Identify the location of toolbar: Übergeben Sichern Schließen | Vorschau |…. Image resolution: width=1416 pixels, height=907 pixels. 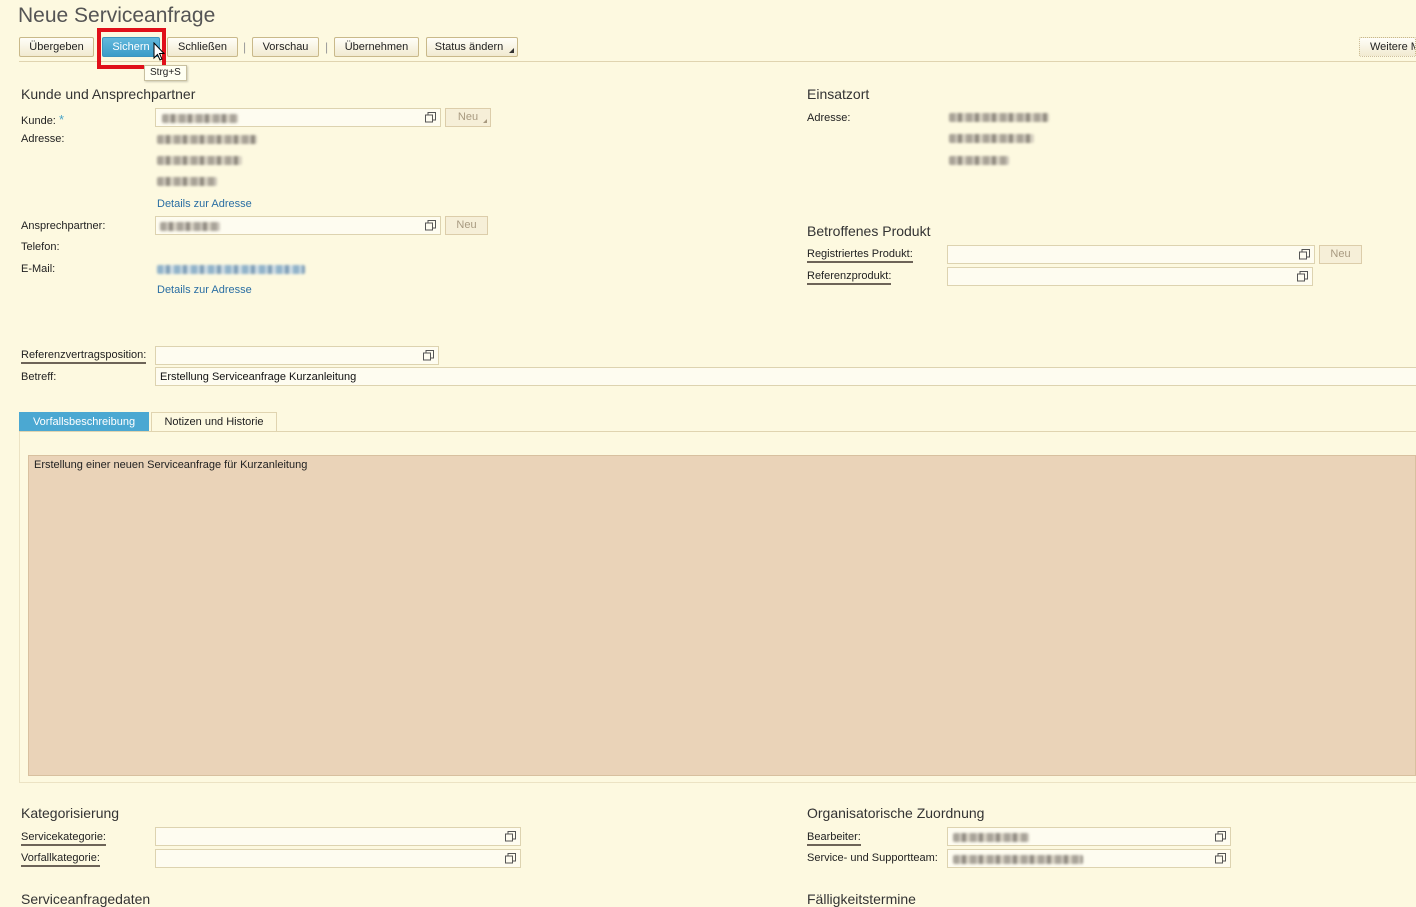
(708, 49).